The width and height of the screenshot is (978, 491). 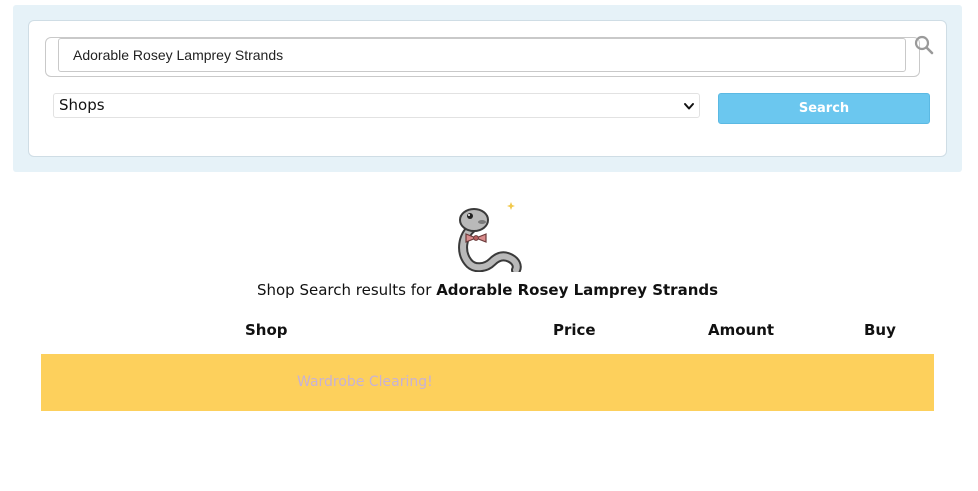 I want to click on shop-link: Wardrobe Clearing!, so click(x=365, y=382).